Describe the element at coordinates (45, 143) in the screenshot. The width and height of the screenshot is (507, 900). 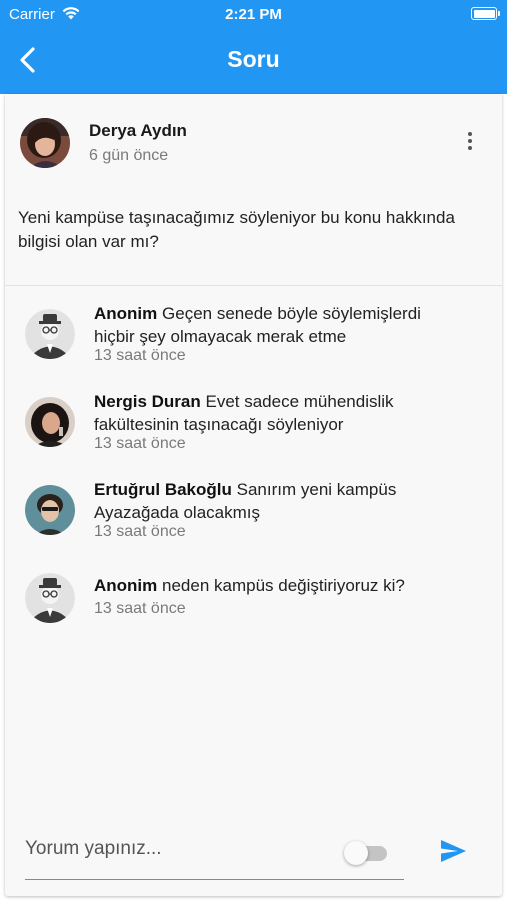
I see `author-avatar` at that location.